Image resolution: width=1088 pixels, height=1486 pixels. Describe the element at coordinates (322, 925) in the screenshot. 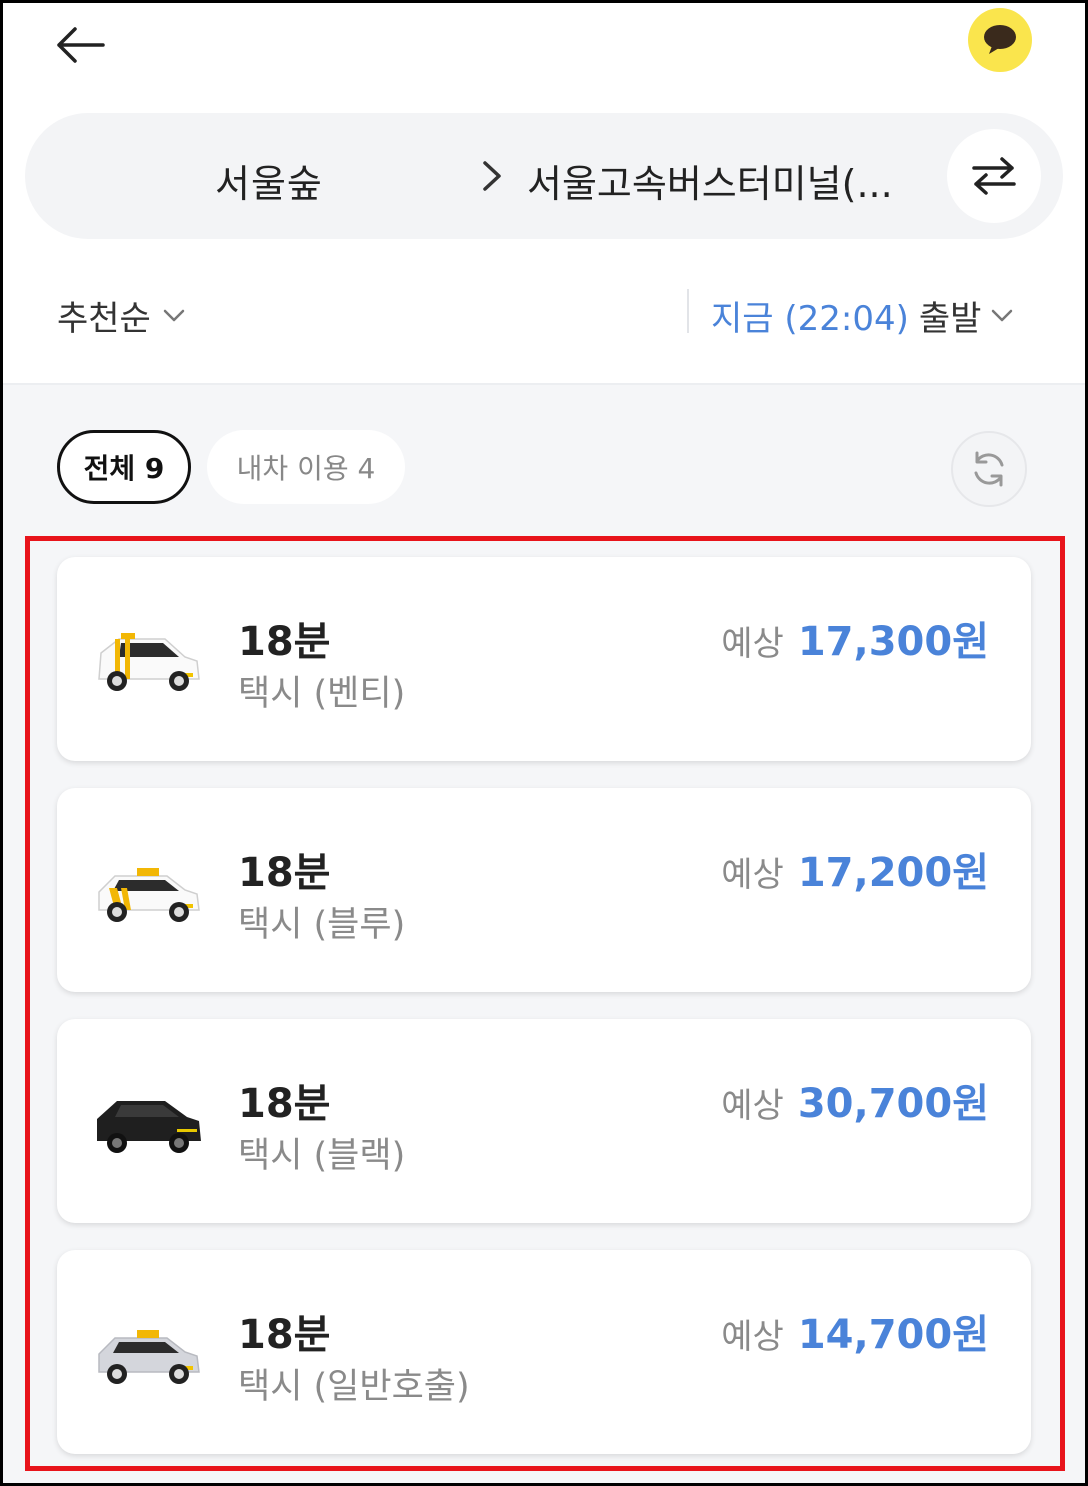

I see `vehicle-type: 택시 (블루)` at that location.